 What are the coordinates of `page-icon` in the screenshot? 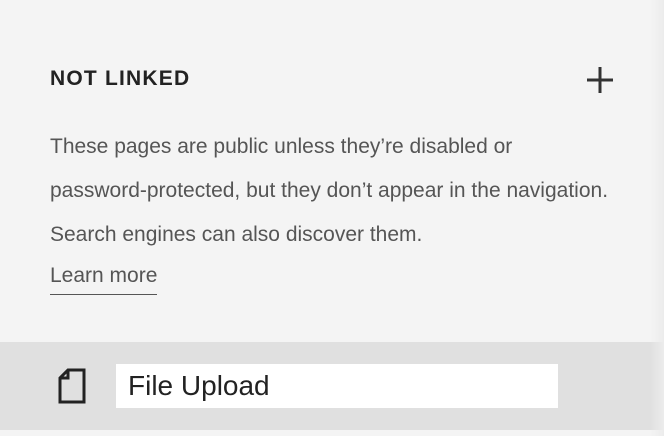 It's located at (72, 386).